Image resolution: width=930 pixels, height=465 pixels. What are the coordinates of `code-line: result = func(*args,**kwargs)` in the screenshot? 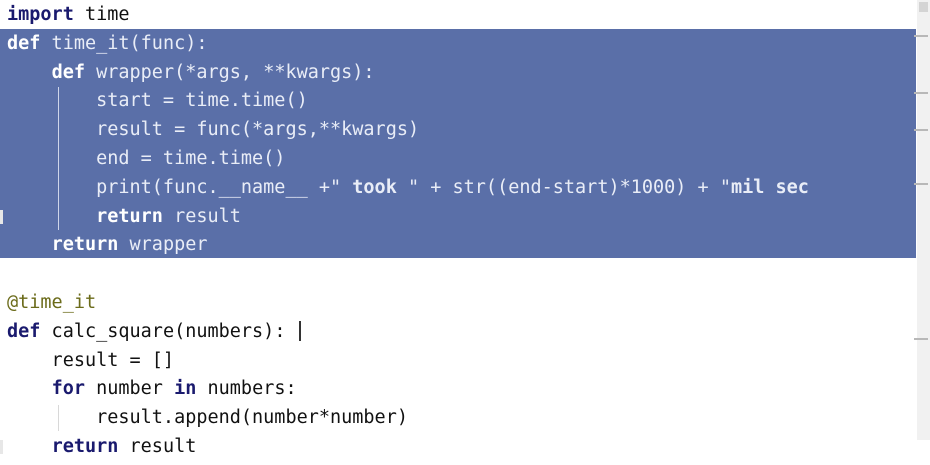 It's located at (213, 130).